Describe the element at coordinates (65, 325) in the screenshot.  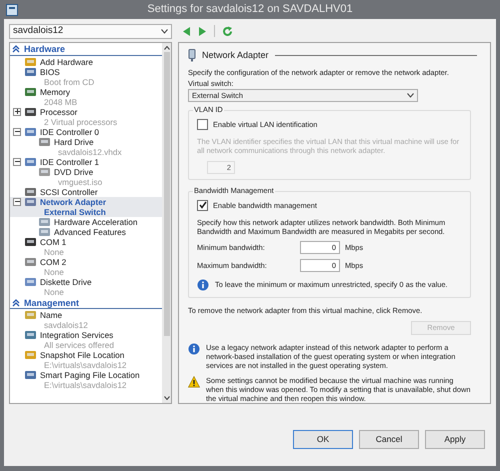
I see `item-detail: savdalois12` at that location.